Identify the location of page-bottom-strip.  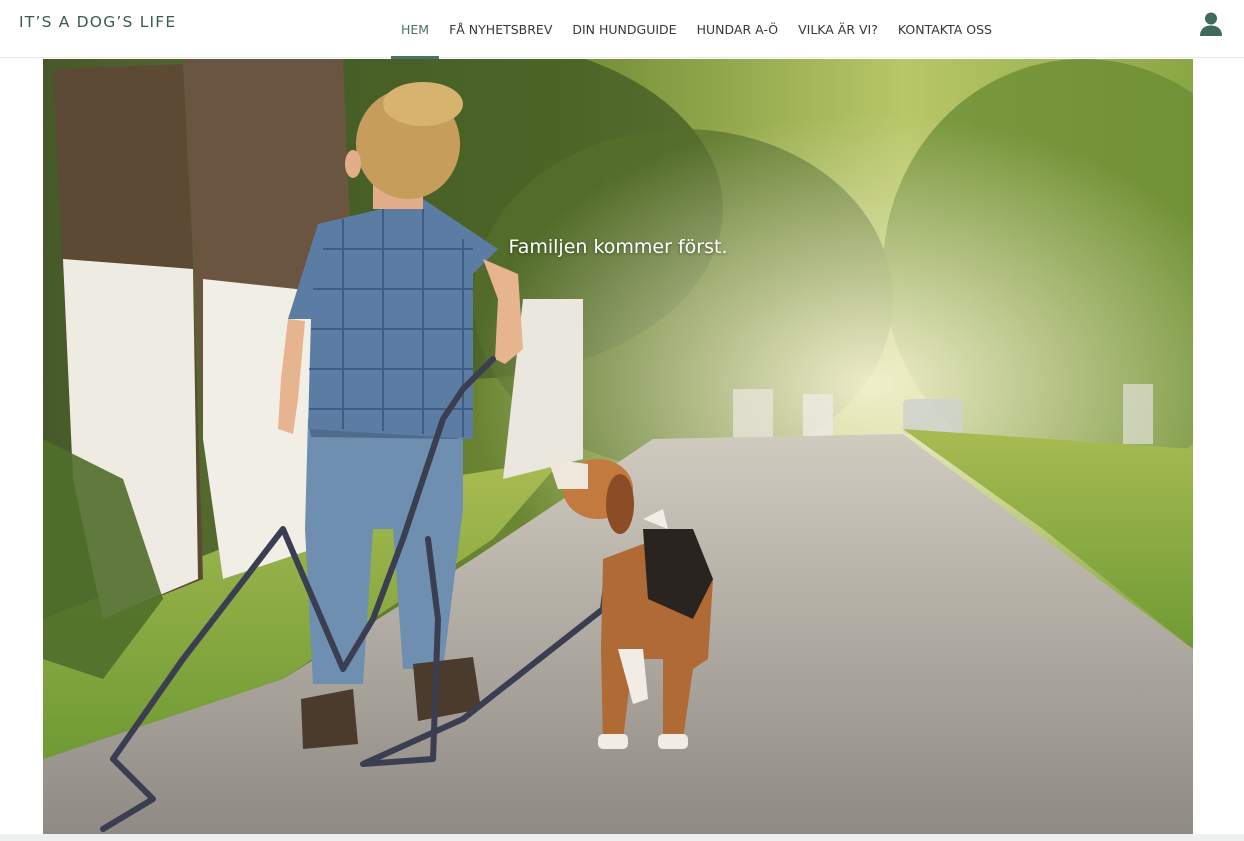
(622, 837).